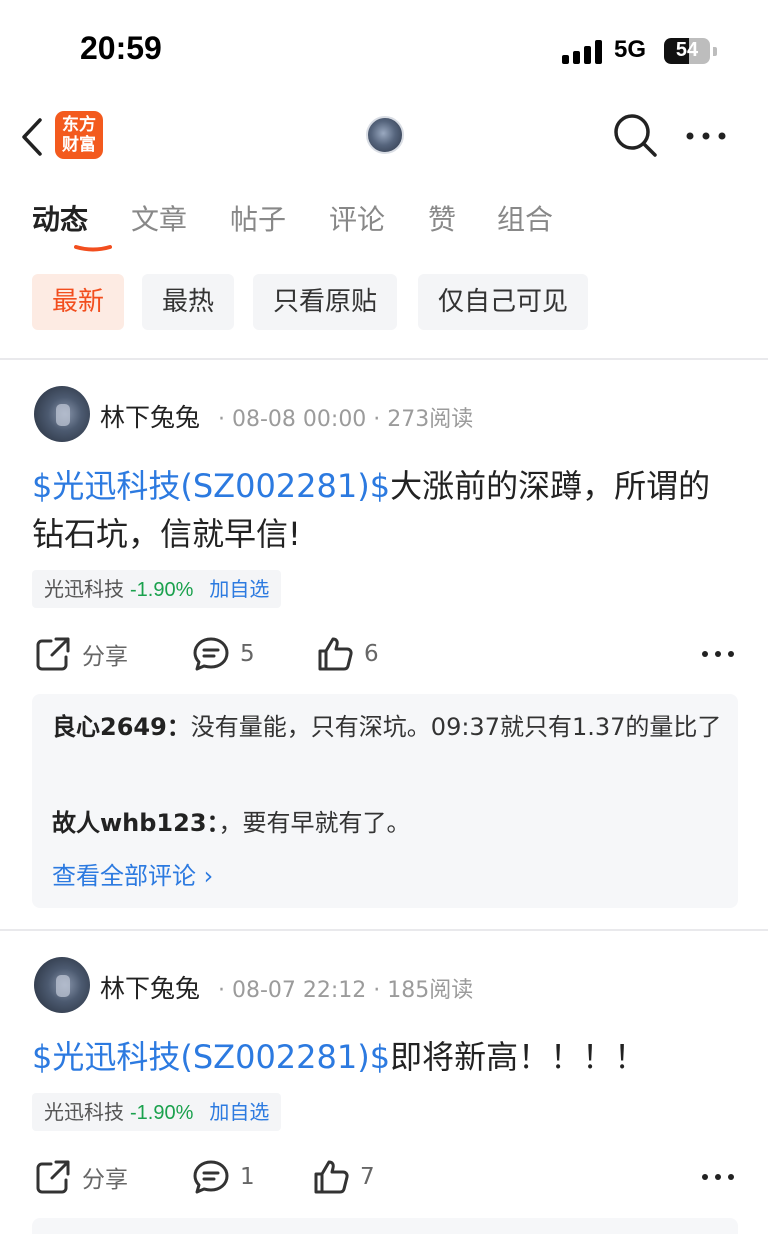  Describe the element at coordinates (630, 49) in the screenshot. I see `network-label: 5G` at that location.